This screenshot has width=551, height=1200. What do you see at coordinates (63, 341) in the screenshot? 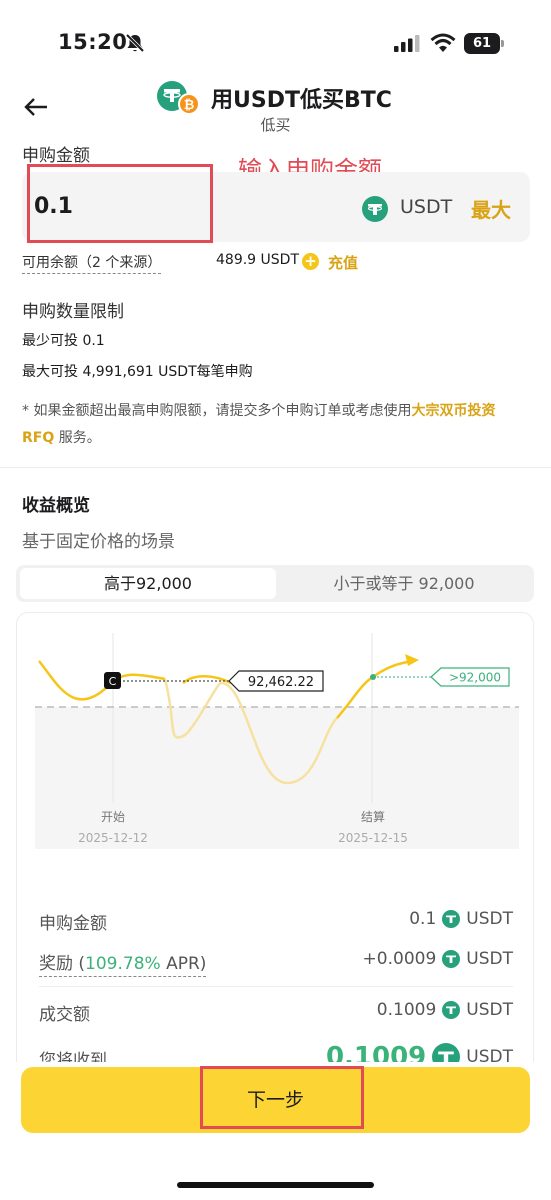
I see `limit-min: 最少可投 0.1` at bounding box center [63, 341].